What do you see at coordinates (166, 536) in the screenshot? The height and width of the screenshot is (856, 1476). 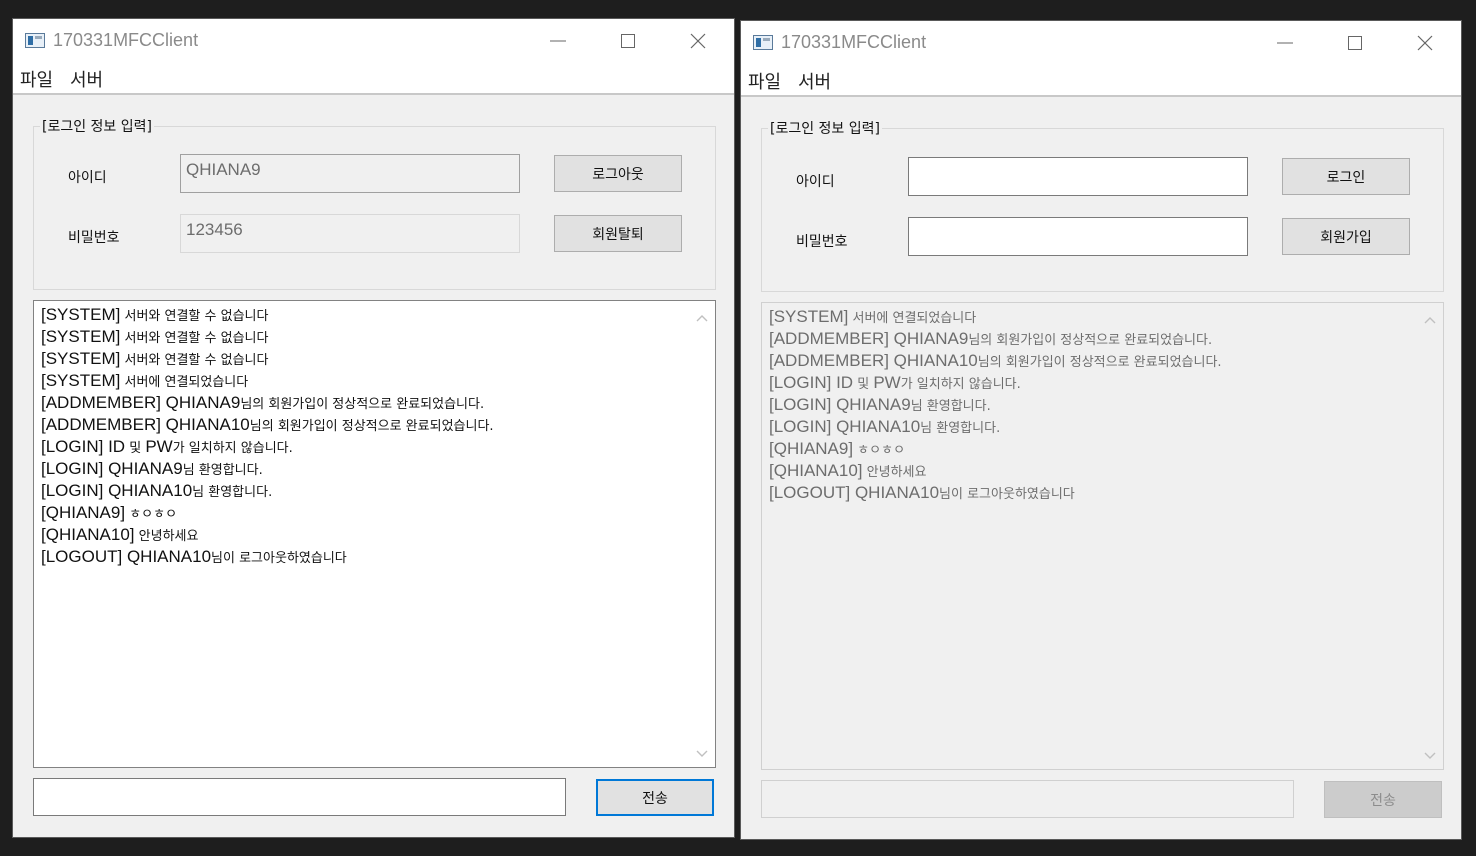 I see `log-message: 안녕하세요` at bounding box center [166, 536].